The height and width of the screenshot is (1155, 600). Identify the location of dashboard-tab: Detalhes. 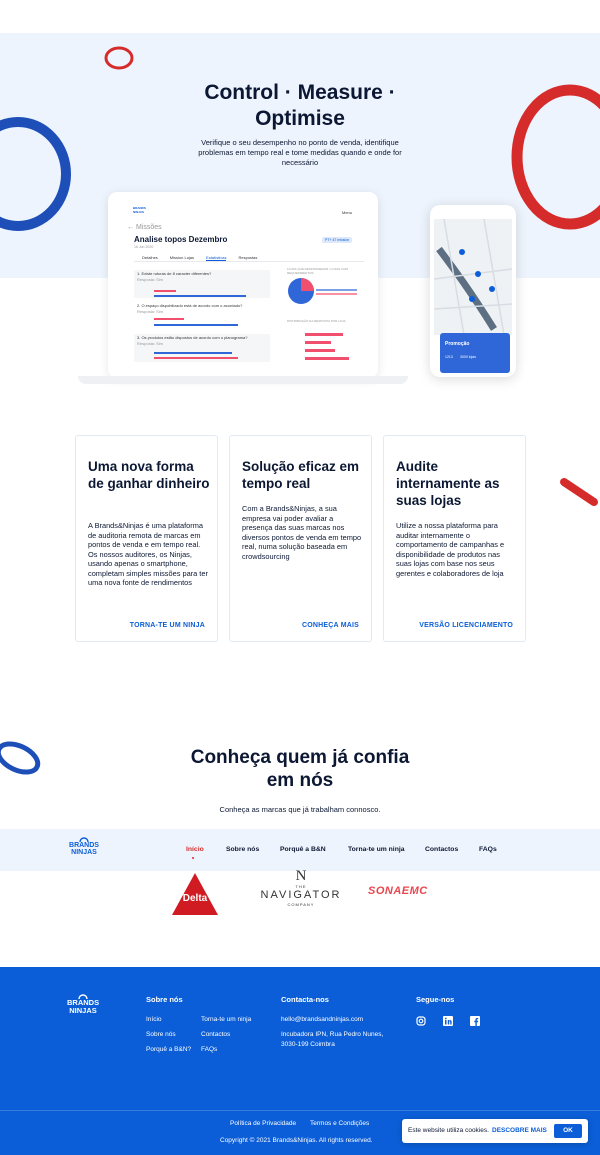
(150, 258).